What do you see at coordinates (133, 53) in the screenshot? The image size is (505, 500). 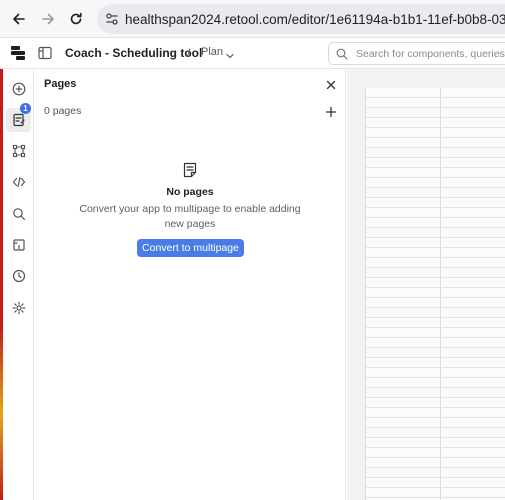 I see `app-title: Coach - Scheduling tool` at bounding box center [133, 53].